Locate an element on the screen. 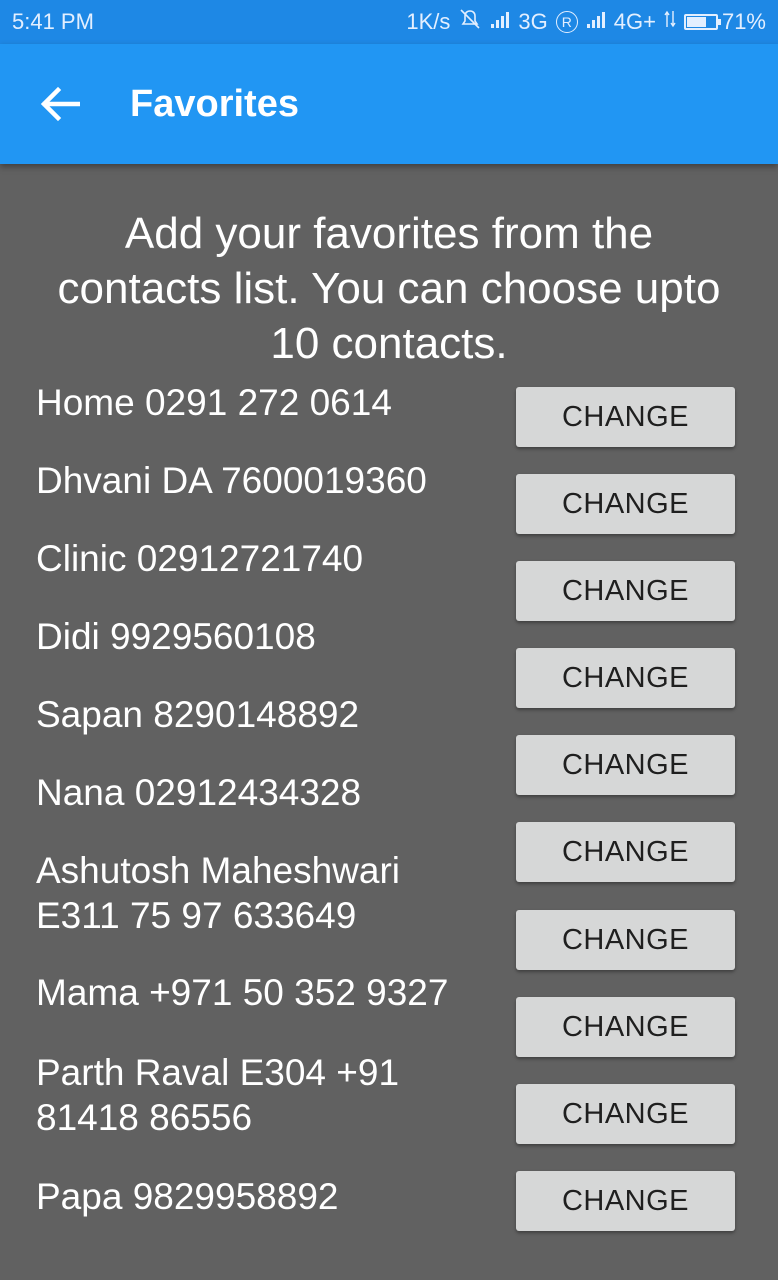 The image size is (778, 1280). net-speed: 1K/s is located at coordinates (428, 21).